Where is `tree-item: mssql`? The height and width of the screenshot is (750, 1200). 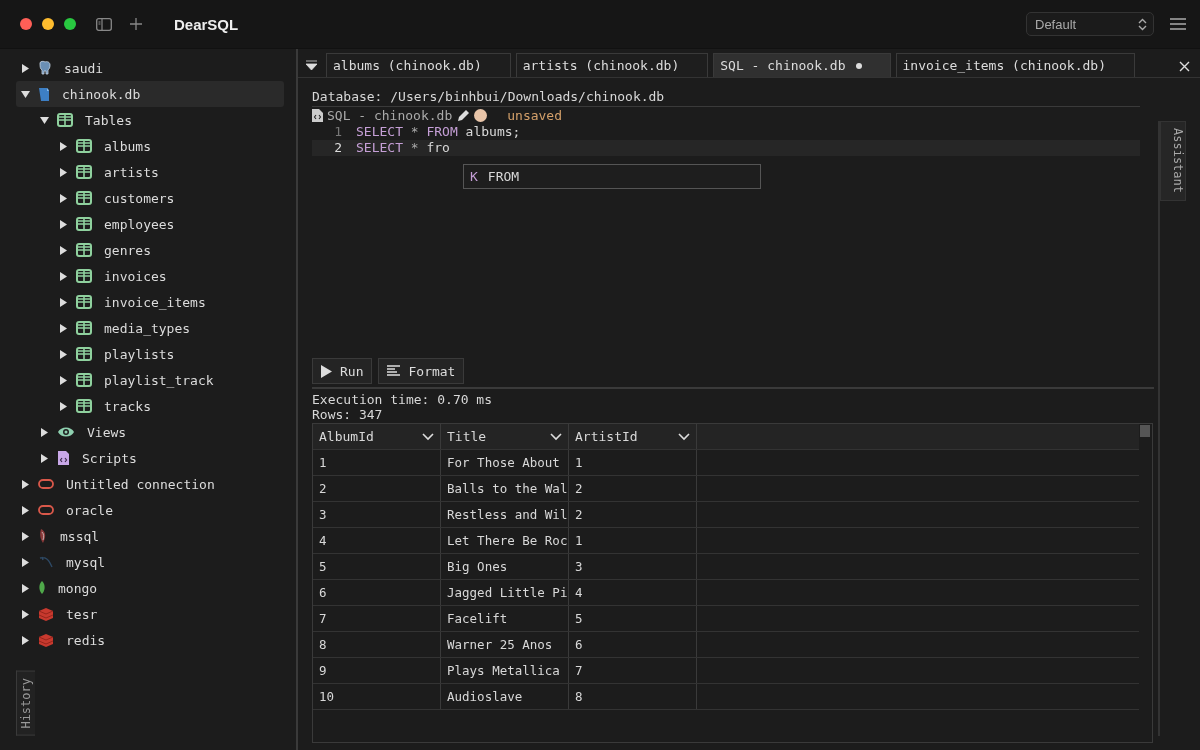 tree-item: mssql is located at coordinates (150, 536).